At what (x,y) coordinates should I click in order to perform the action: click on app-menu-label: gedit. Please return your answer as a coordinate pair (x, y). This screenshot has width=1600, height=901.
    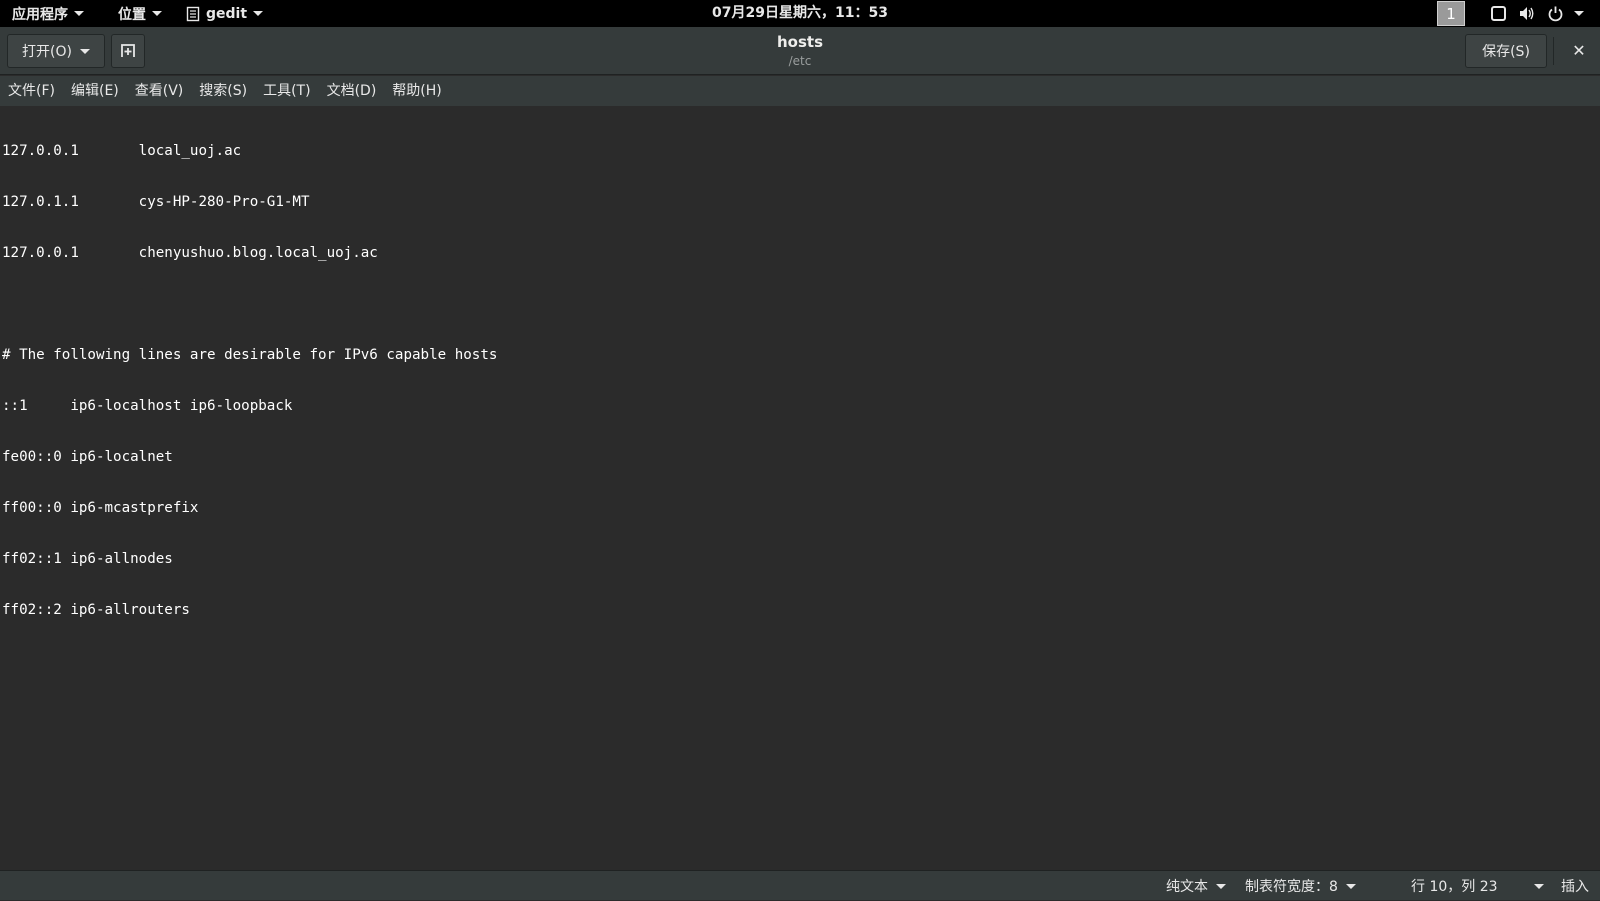
    Looking at the image, I should click on (227, 13).